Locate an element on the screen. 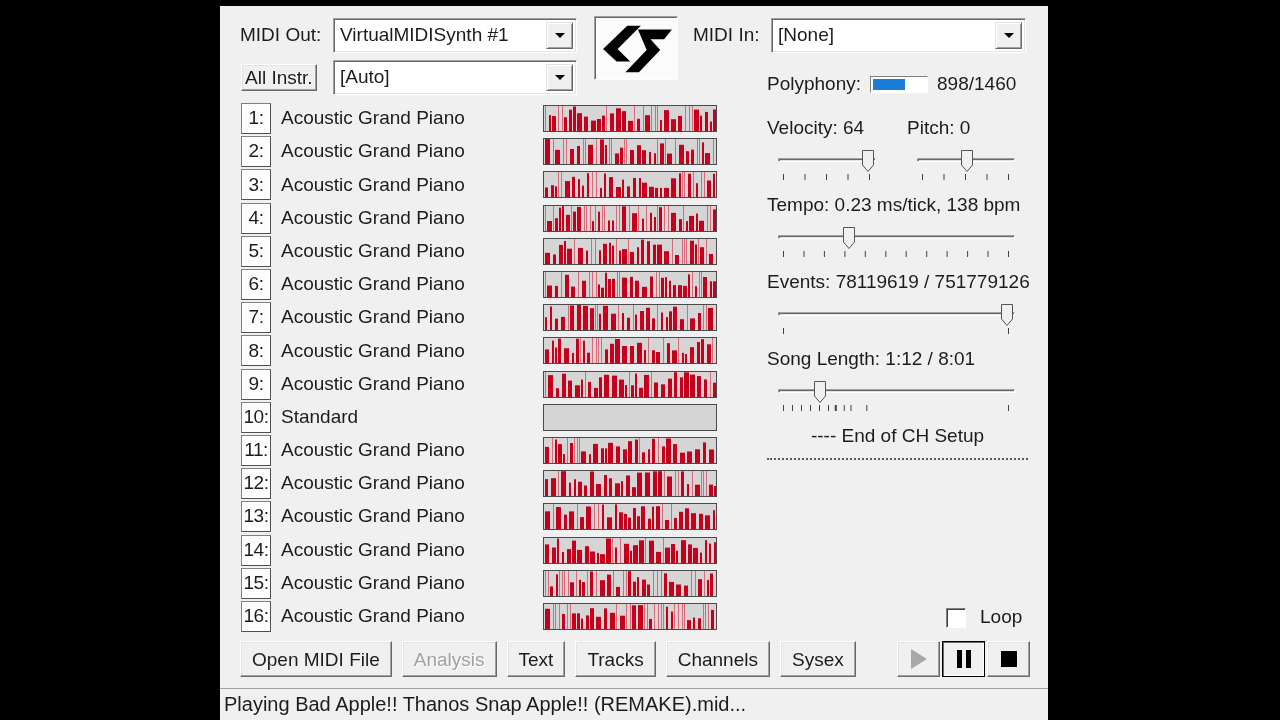 The height and width of the screenshot is (720, 1280). midi-out-dropdown: VirtualMIDISynth #1 is located at coordinates (455, 35).